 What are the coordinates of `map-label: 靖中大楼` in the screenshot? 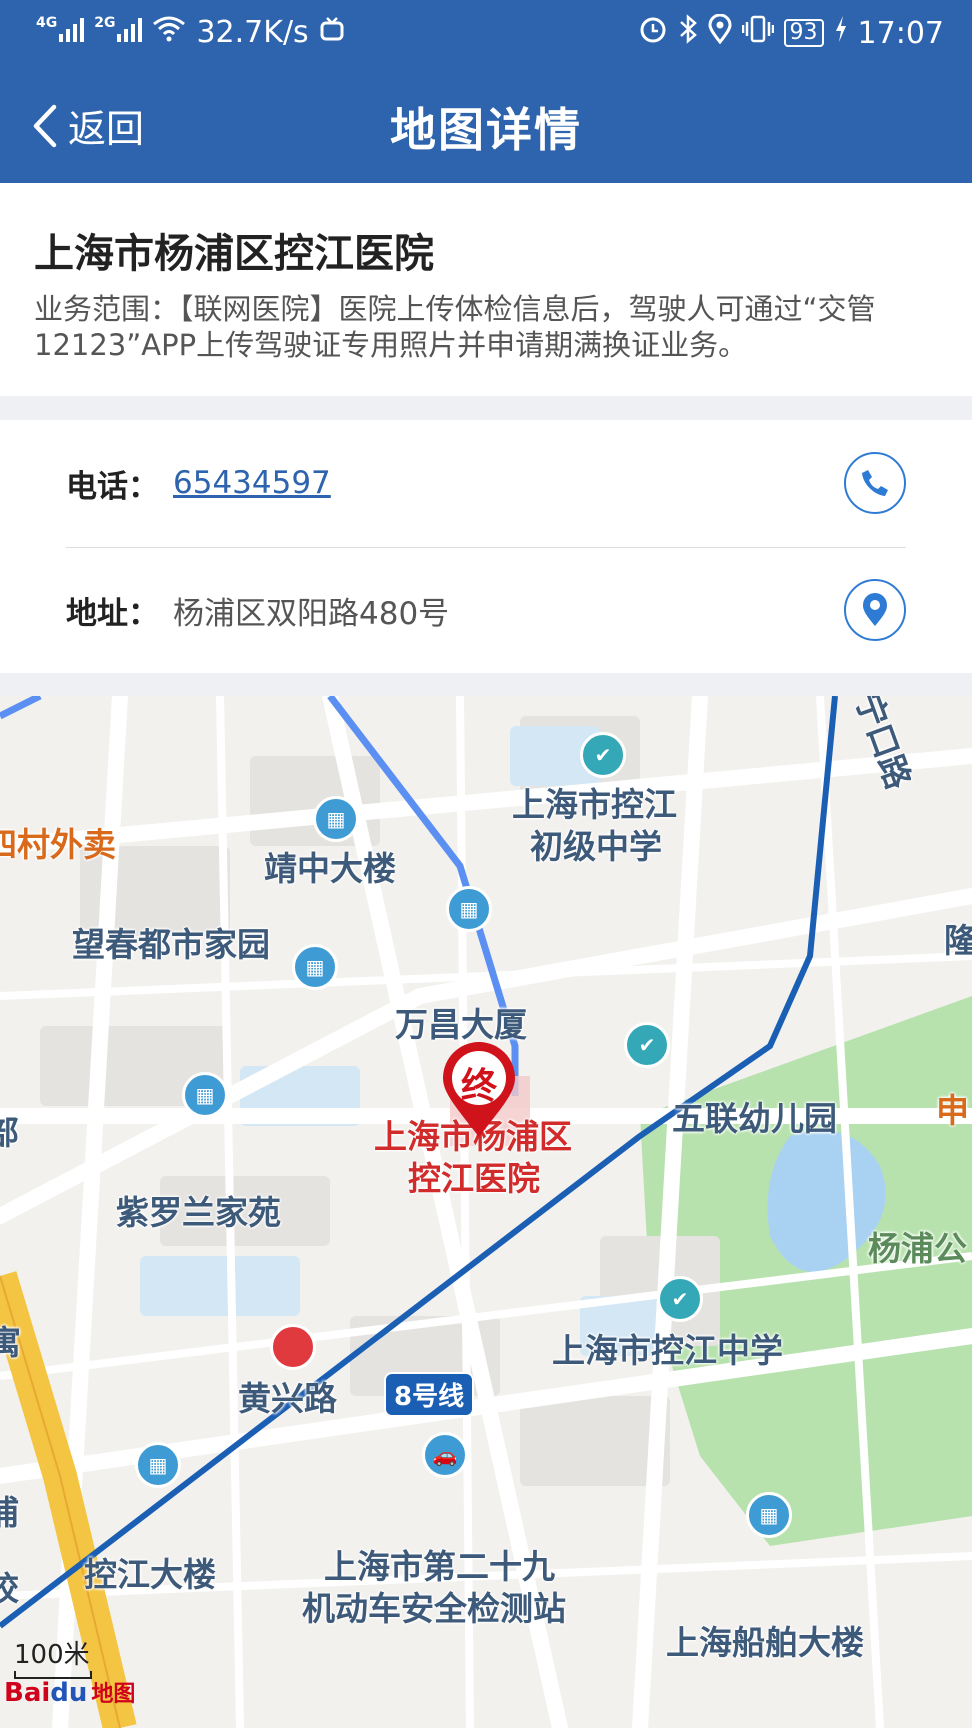 It's located at (330, 868).